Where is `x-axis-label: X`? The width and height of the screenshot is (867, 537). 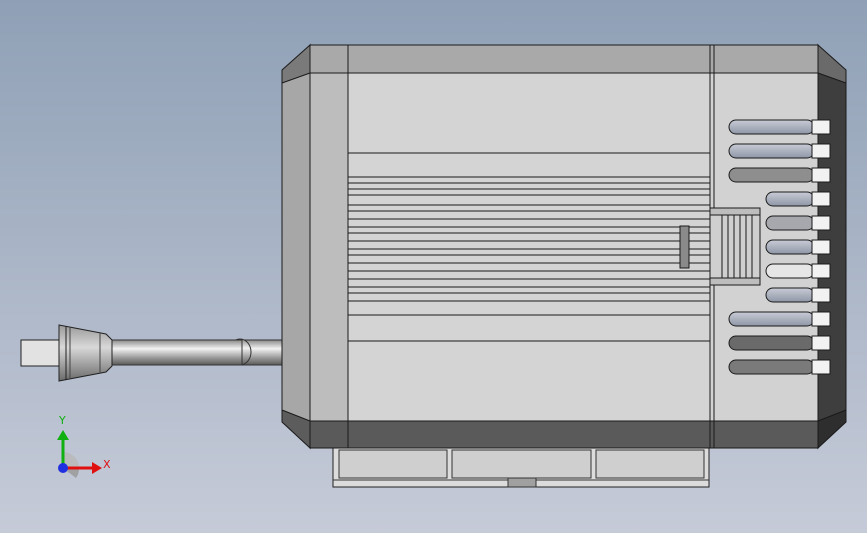 x-axis-label: X is located at coordinates (107, 464).